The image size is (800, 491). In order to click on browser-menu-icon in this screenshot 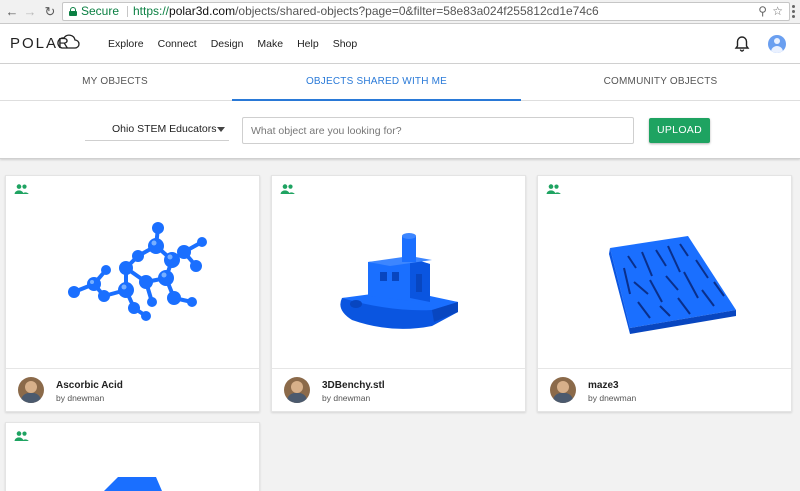, I will do `click(794, 12)`.